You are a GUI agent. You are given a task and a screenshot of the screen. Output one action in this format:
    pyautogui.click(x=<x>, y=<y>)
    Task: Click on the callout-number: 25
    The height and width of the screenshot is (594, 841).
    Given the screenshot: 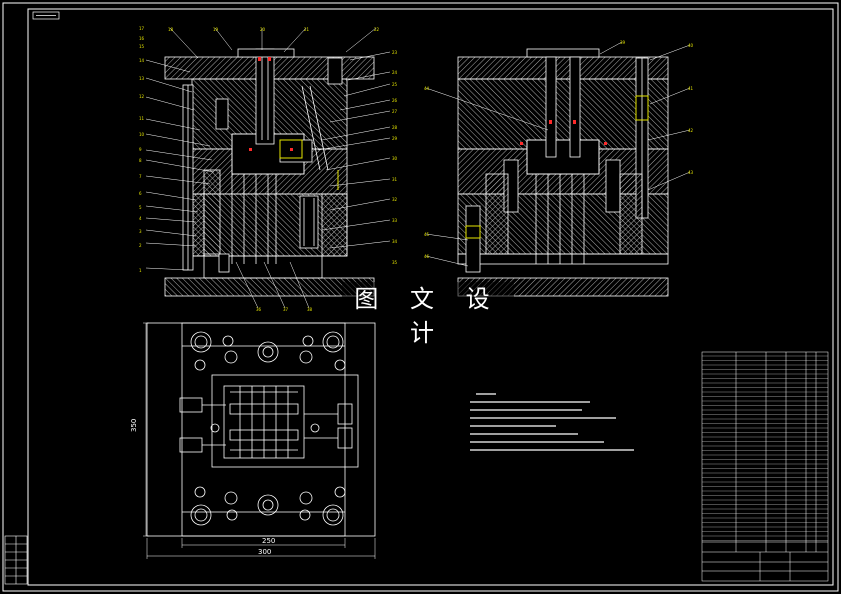 What is the action you would take?
    pyautogui.click(x=395, y=84)
    